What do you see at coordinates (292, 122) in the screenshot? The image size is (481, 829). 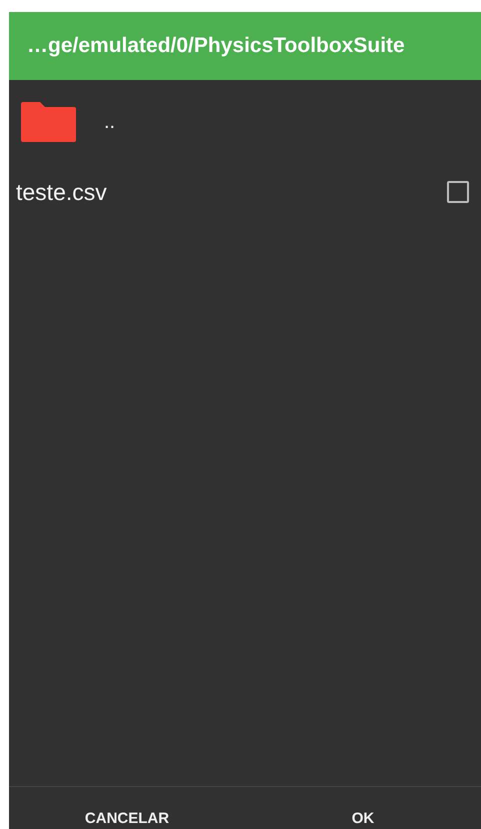 I see `folder-name: ..` at bounding box center [292, 122].